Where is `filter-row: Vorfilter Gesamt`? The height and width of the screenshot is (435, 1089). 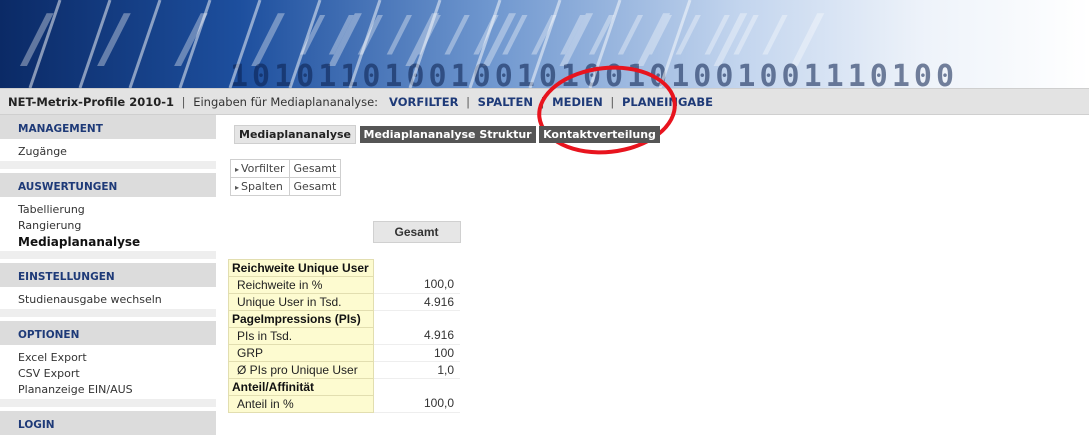
filter-row: Vorfilter Gesamt is located at coordinates (286, 168).